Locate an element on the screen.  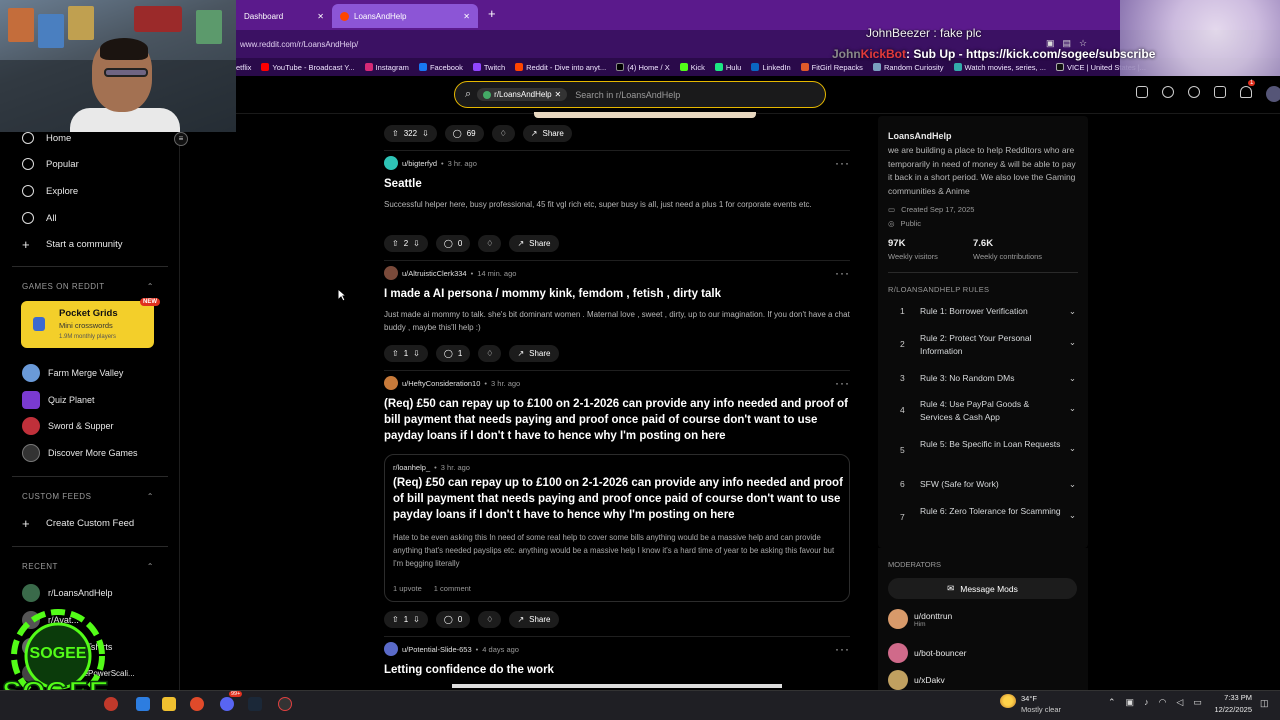
post-title: Seattle is located at coordinates (617, 184).